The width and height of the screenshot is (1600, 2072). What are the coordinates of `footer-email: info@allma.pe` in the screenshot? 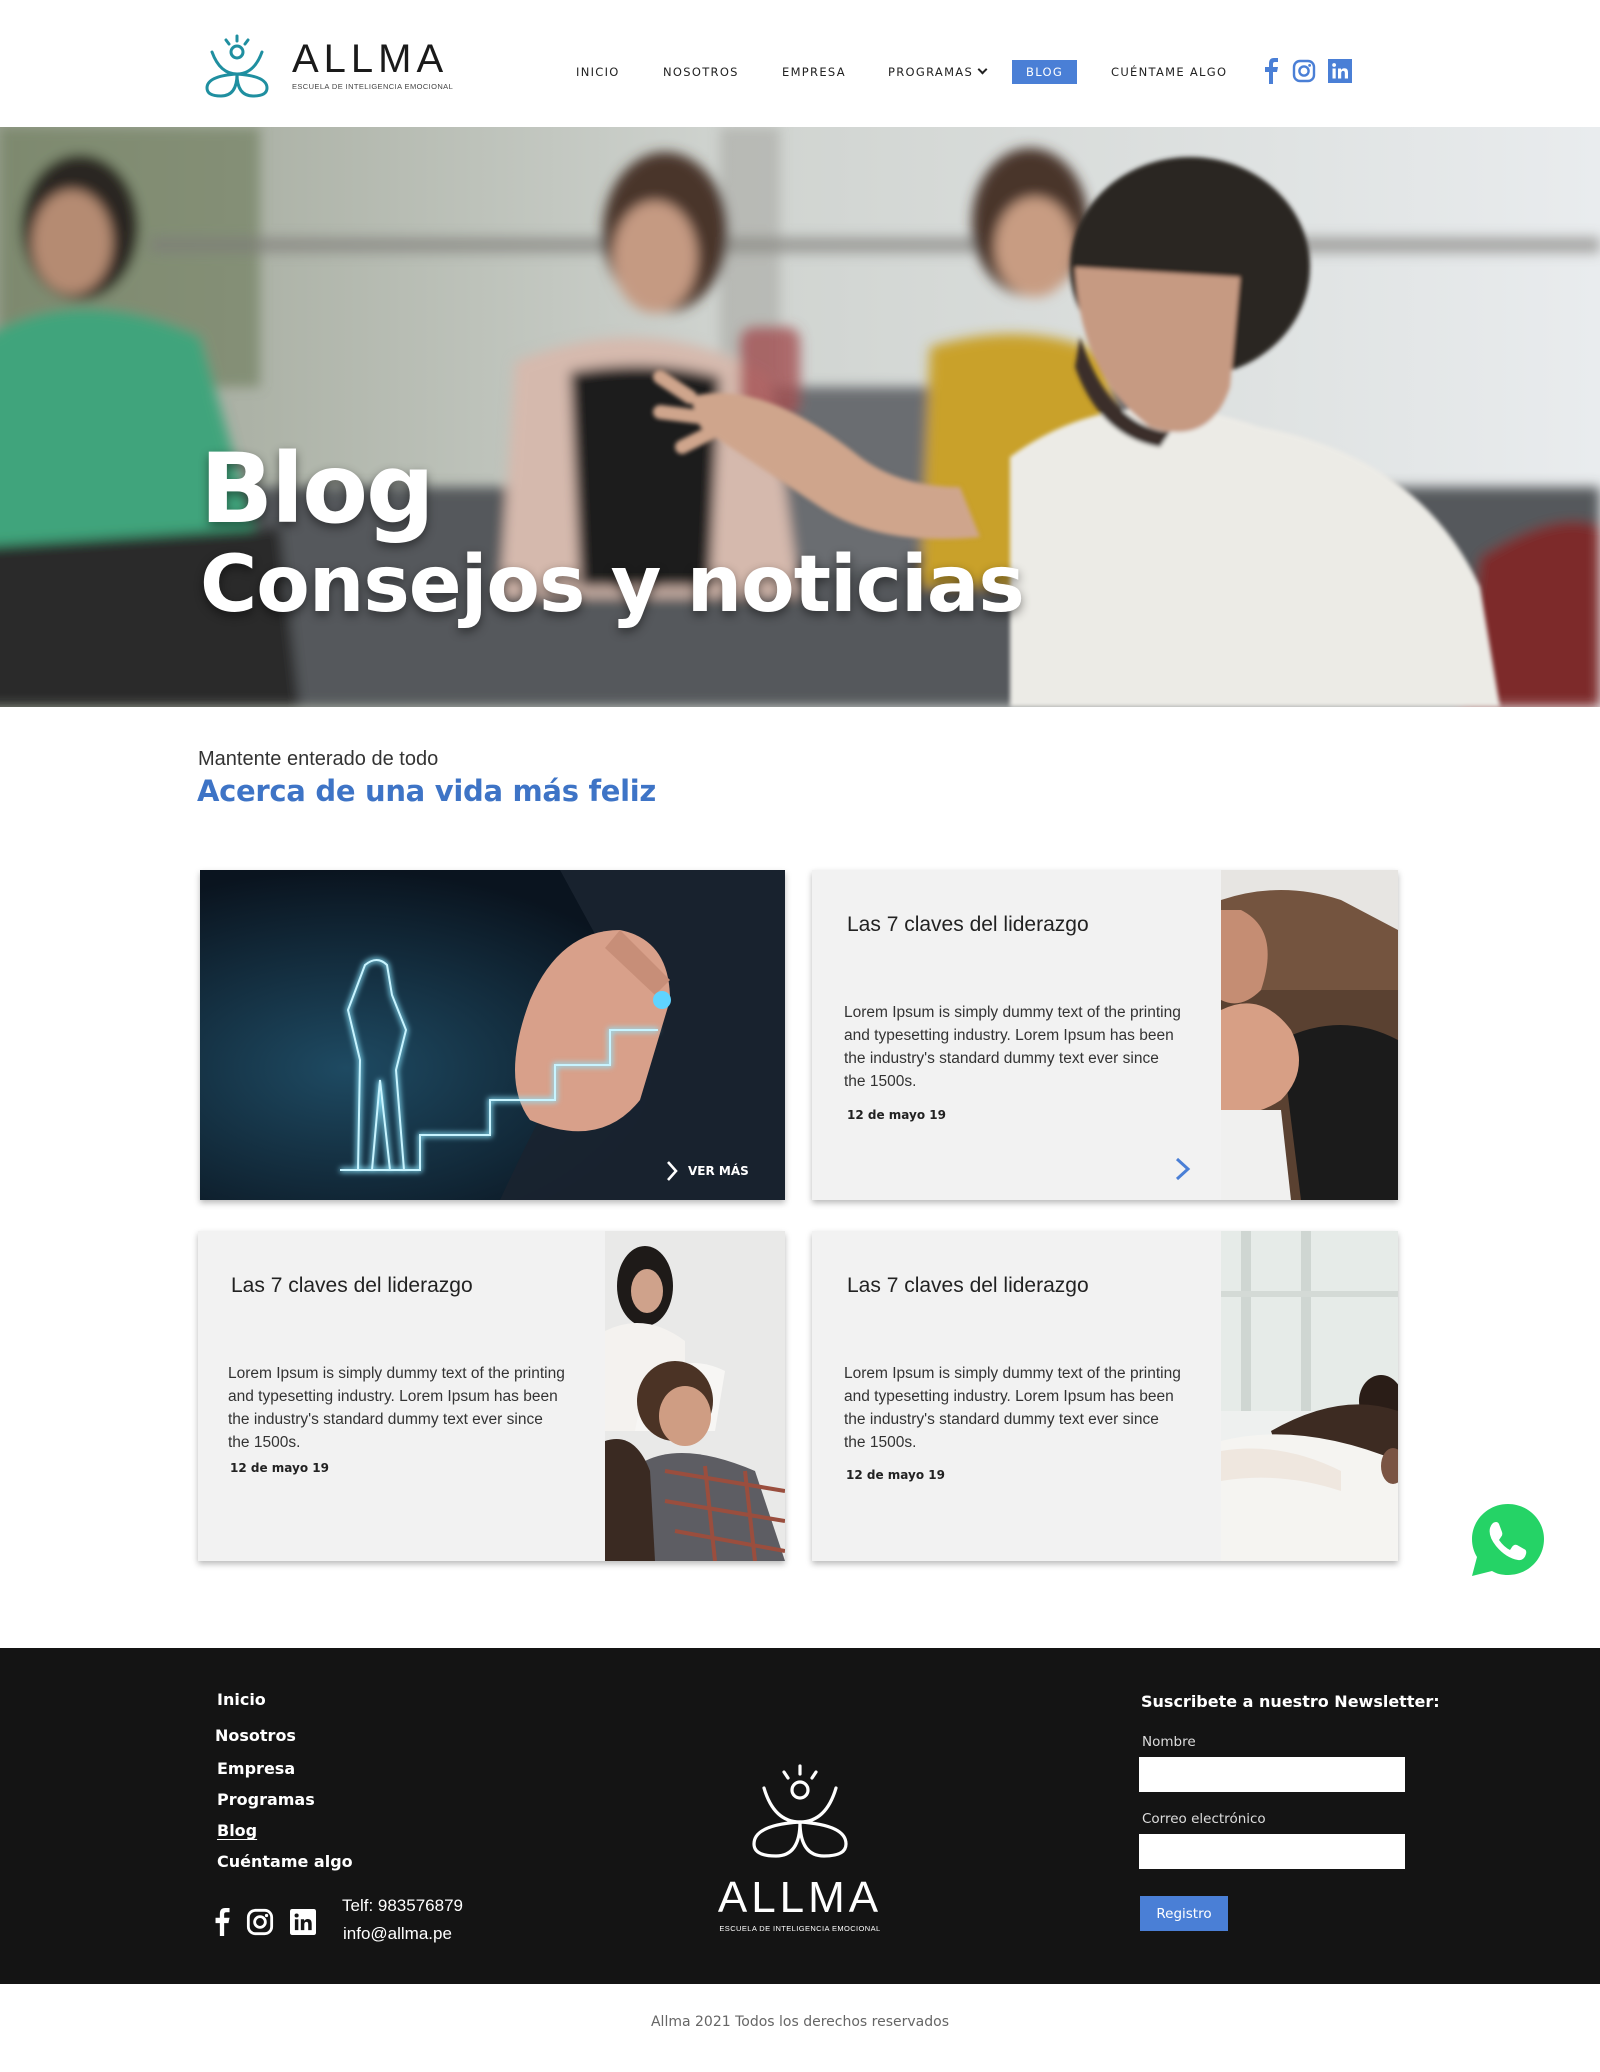 It's located at (397, 1934).